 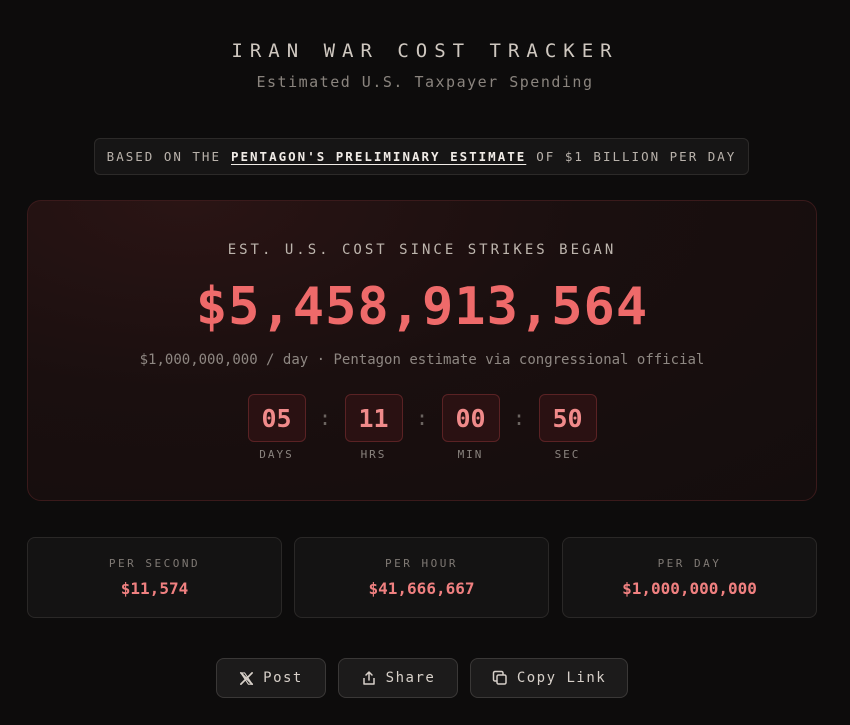 What do you see at coordinates (154, 588) in the screenshot?
I see `stat-value: $11,574` at bounding box center [154, 588].